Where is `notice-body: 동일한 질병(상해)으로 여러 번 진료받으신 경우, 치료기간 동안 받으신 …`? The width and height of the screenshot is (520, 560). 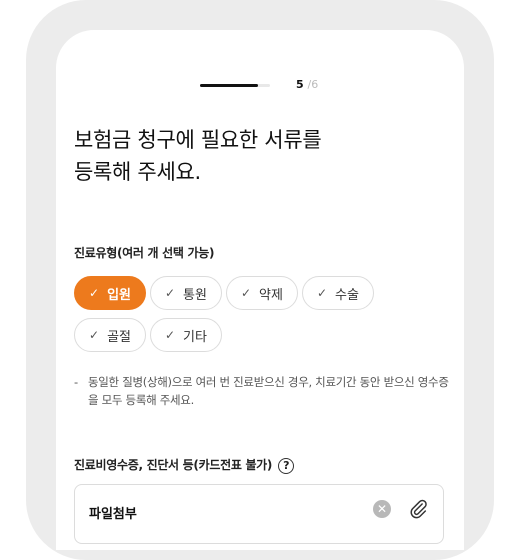 notice-body: 동일한 질병(상해)으로 여러 번 진료받으신 경우, 치료기간 동안 받으신 … is located at coordinates (268, 391).